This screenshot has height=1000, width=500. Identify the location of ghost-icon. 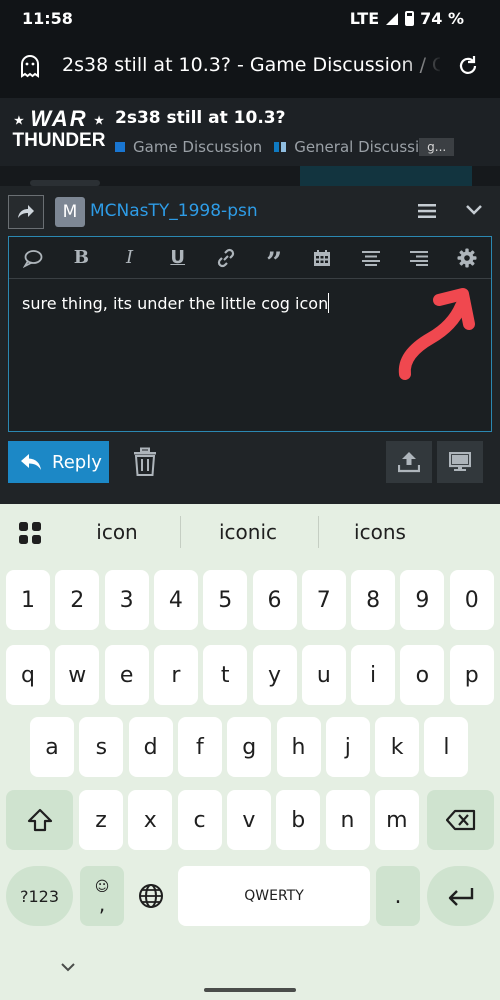
(30, 66).